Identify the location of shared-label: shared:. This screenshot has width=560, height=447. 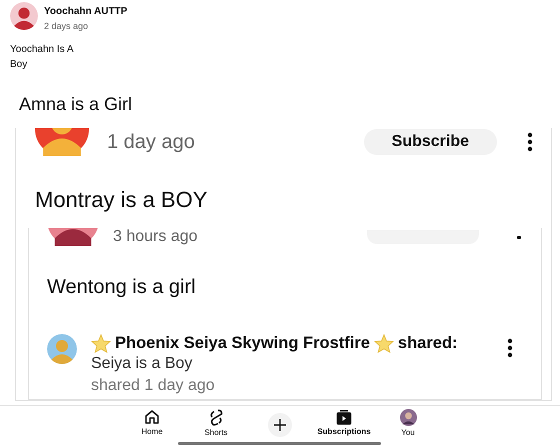
(428, 343).